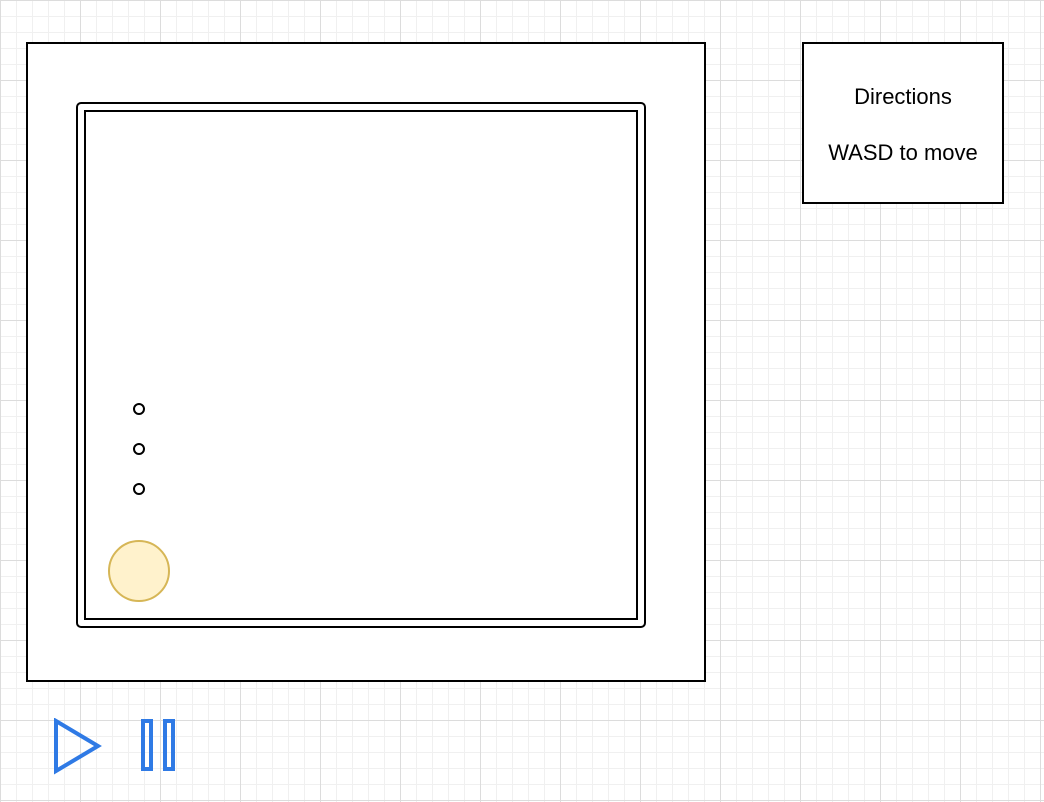 The width and height of the screenshot is (1044, 802). I want to click on play-icon, so click(78, 746).